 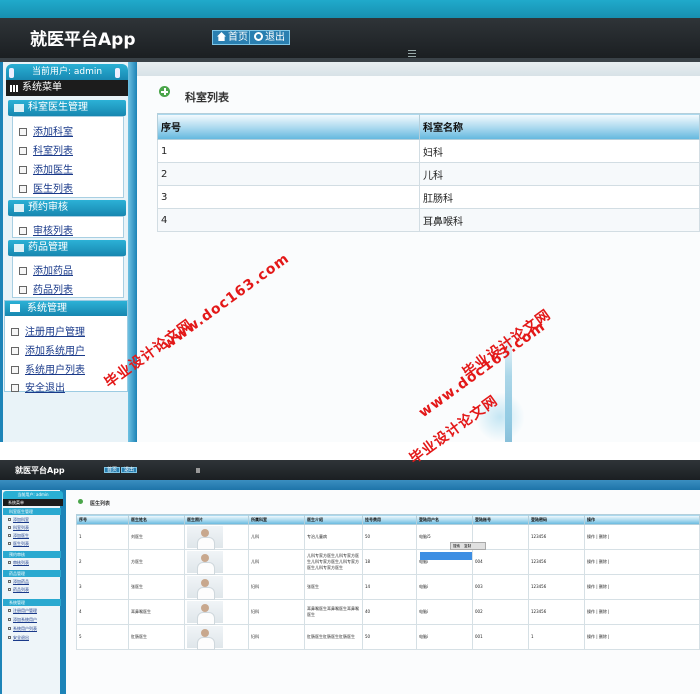 I want to click on sidebar-splitter, so click(x=132, y=252).